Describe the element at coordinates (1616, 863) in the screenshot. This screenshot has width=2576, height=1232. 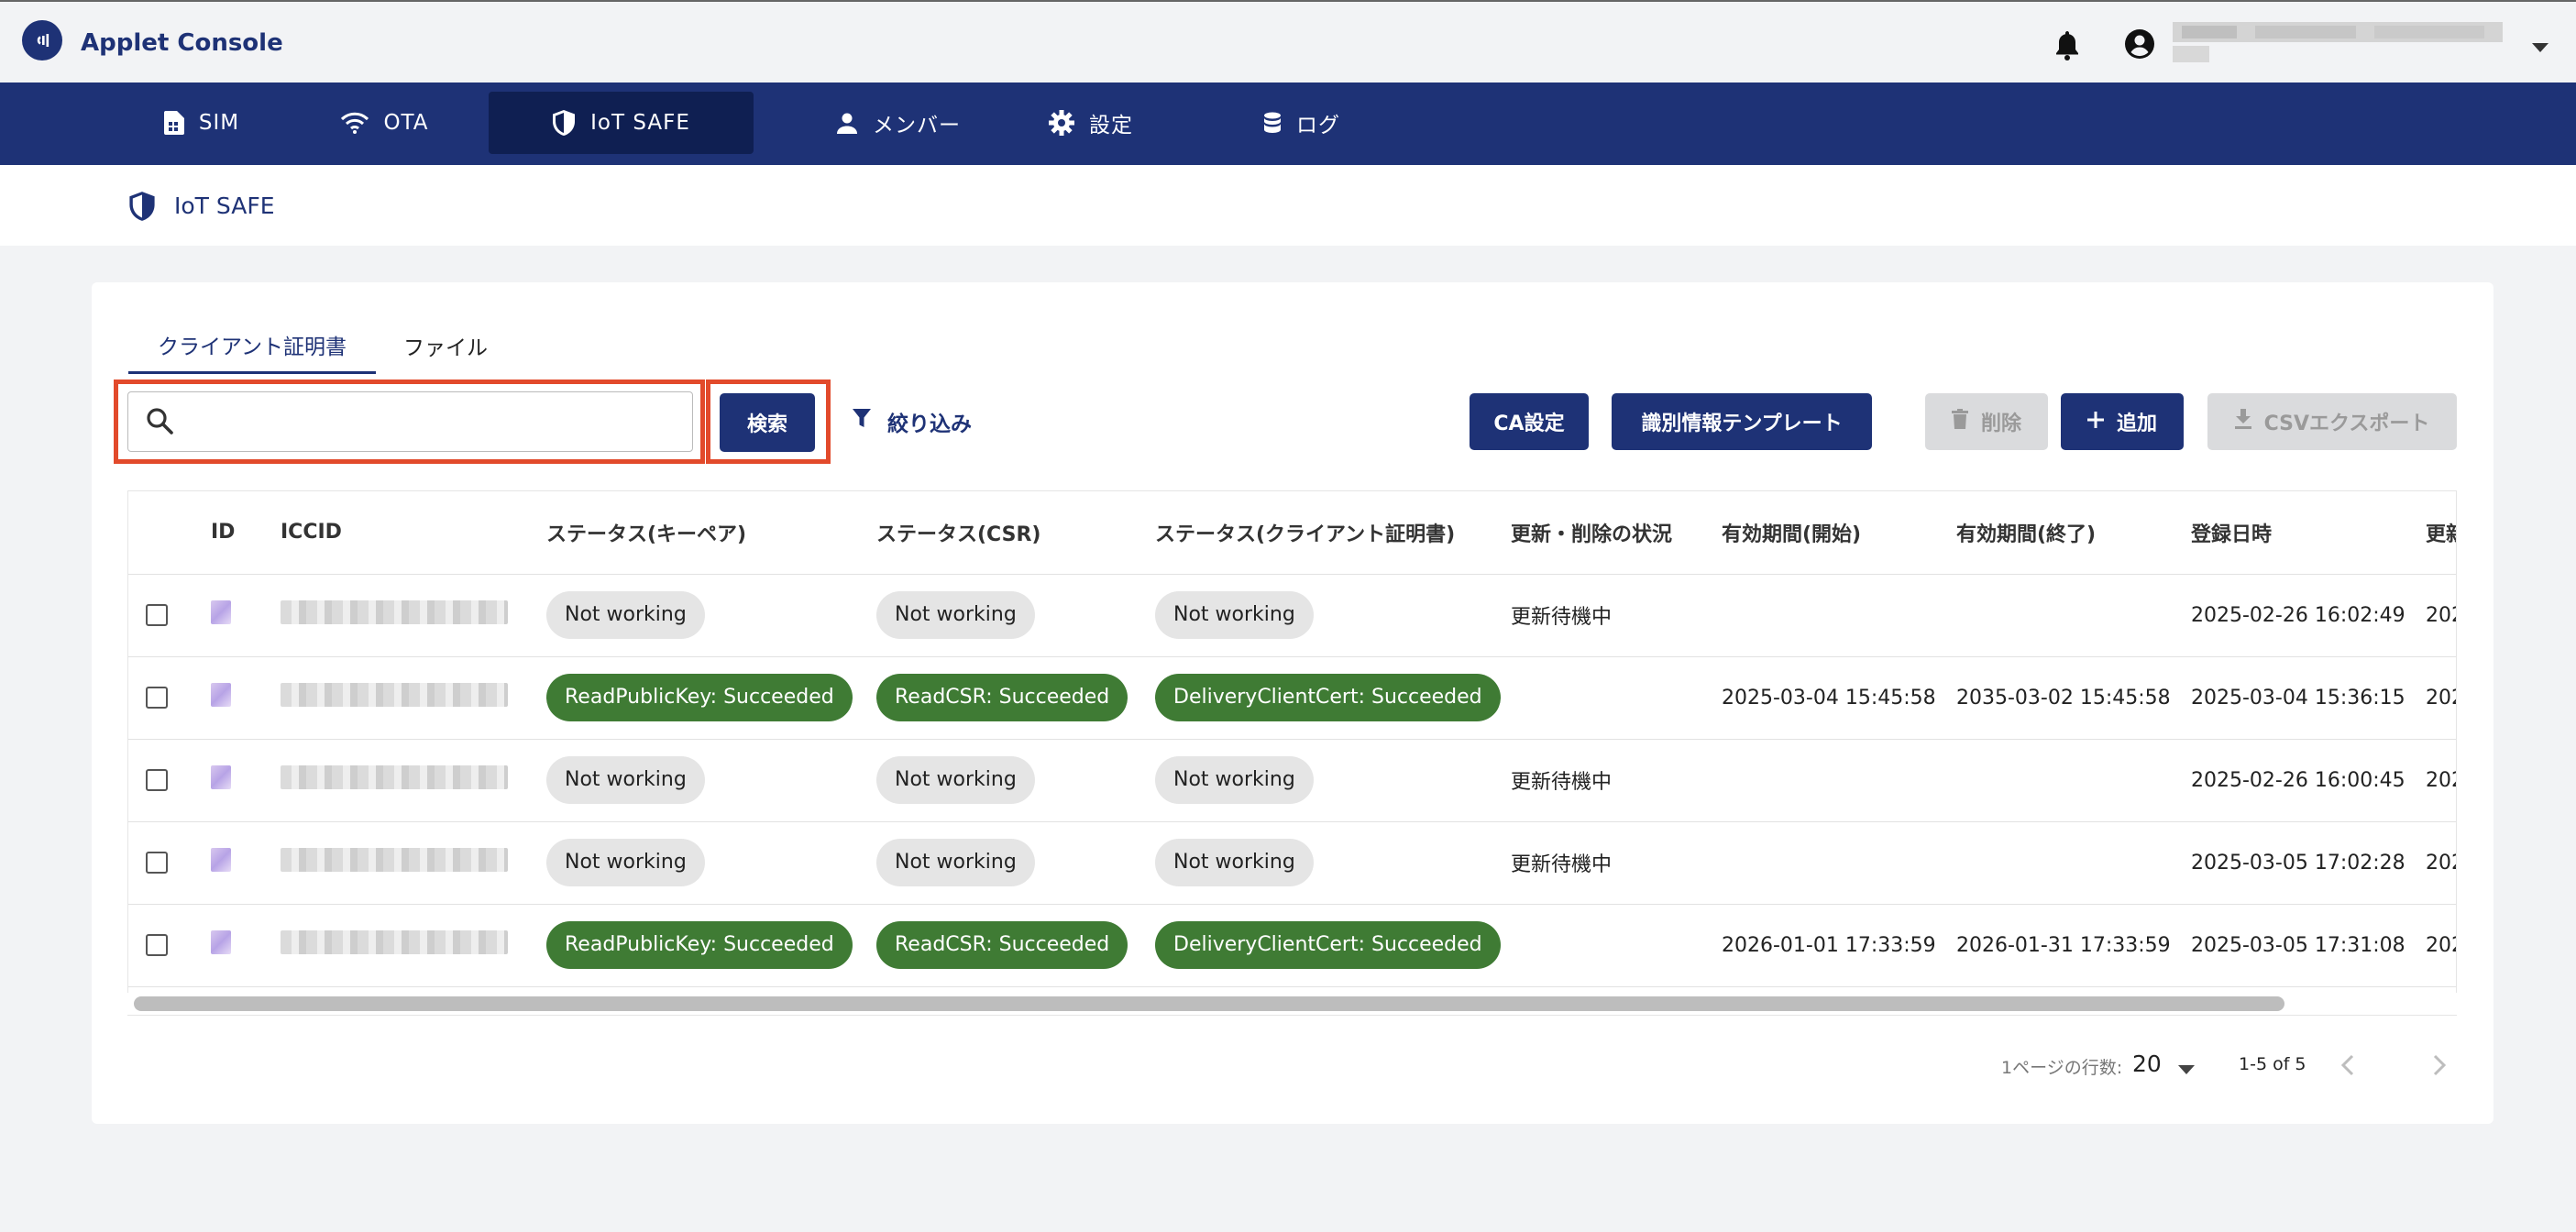
I see `renew-status: 更新待機中` at that location.